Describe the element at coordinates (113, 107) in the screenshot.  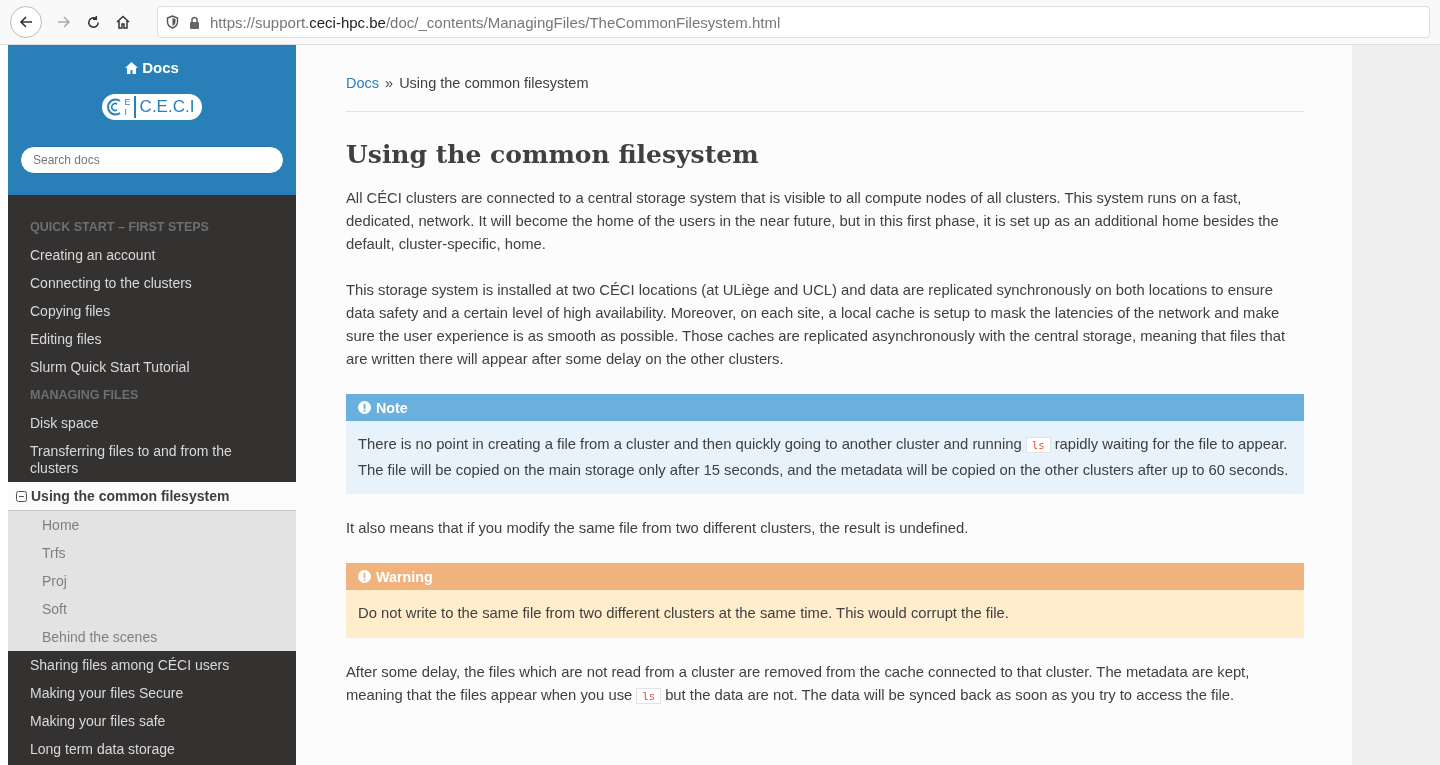
I see `logo-mark-icon` at that location.